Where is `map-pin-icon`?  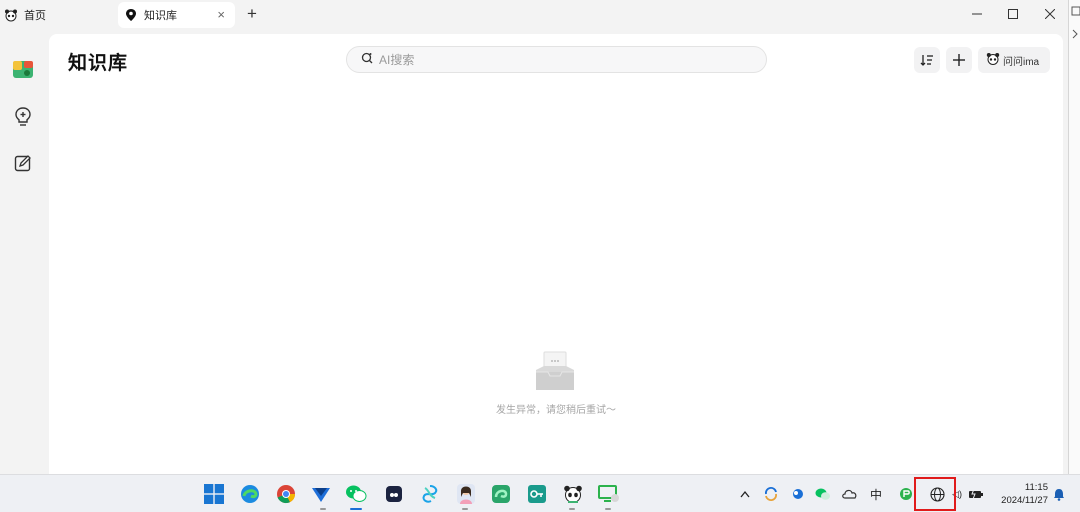
map-pin-icon is located at coordinates (131, 15).